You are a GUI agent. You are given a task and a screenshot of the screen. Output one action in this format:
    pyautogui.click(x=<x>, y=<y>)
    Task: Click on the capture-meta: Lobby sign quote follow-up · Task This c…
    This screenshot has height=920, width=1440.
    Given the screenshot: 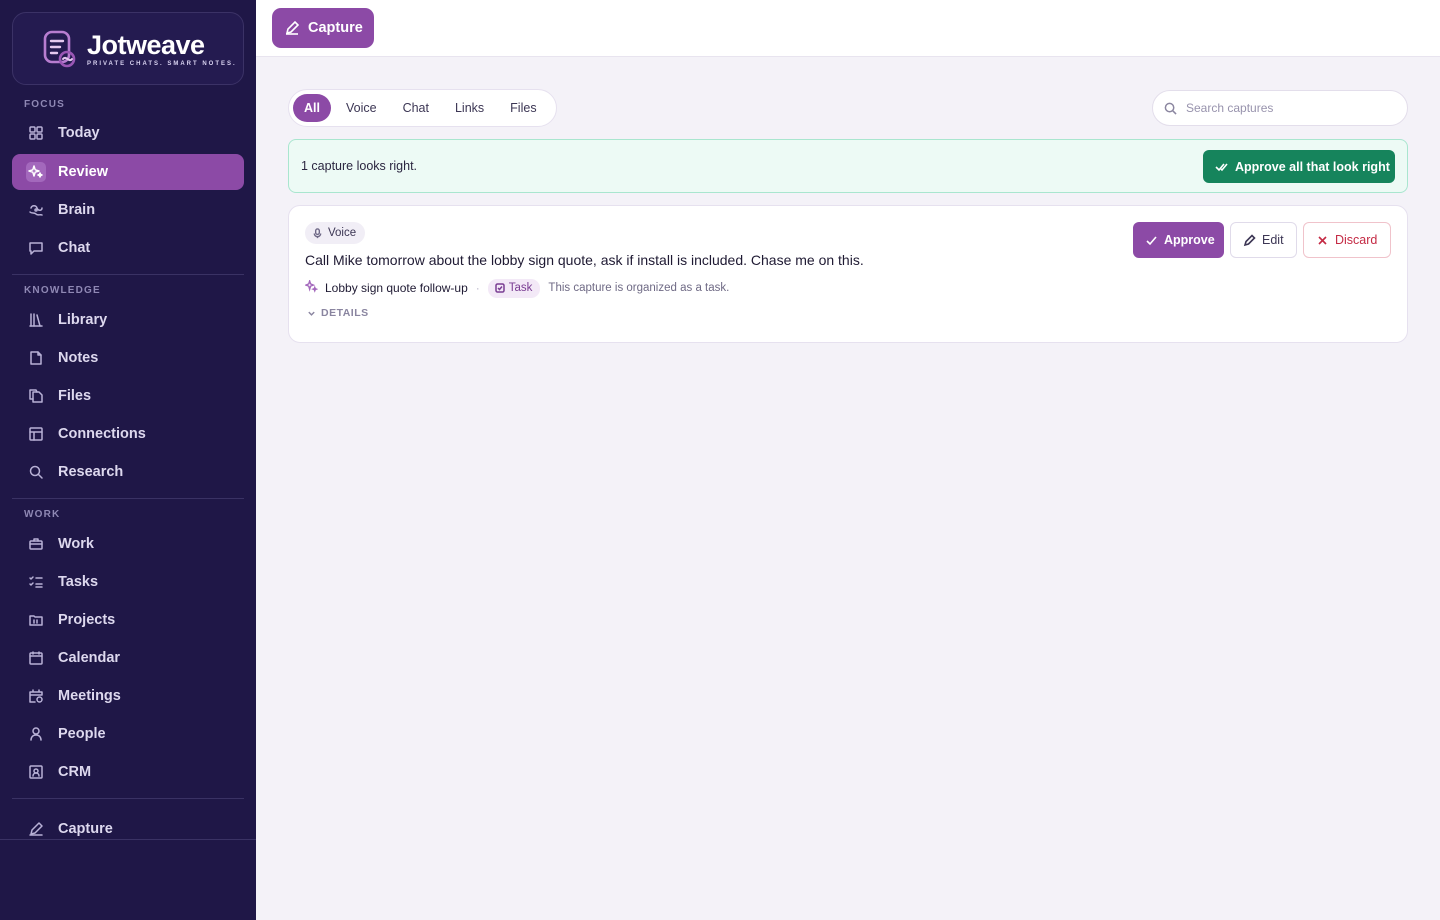 What is the action you would take?
    pyautogui.click(x=517, y=288)
    